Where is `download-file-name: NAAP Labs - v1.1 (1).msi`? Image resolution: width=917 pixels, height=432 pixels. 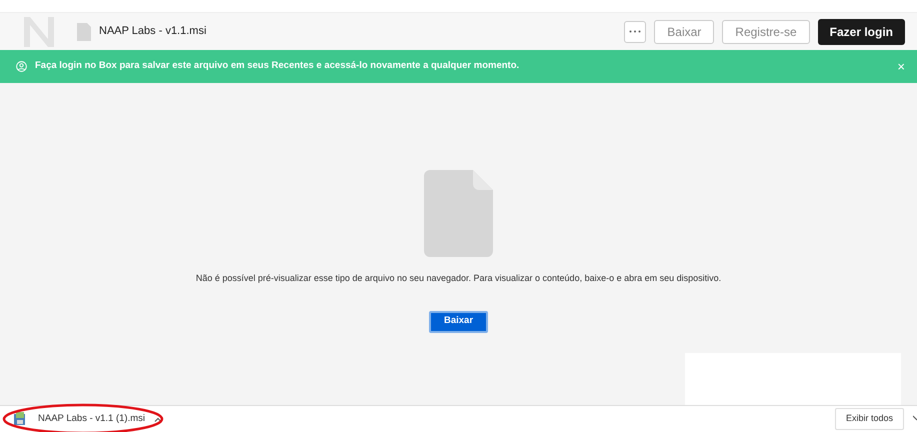 download-file-name: NAAP Labs - v1.1 (1).msi is located at coordinates (92, 419).